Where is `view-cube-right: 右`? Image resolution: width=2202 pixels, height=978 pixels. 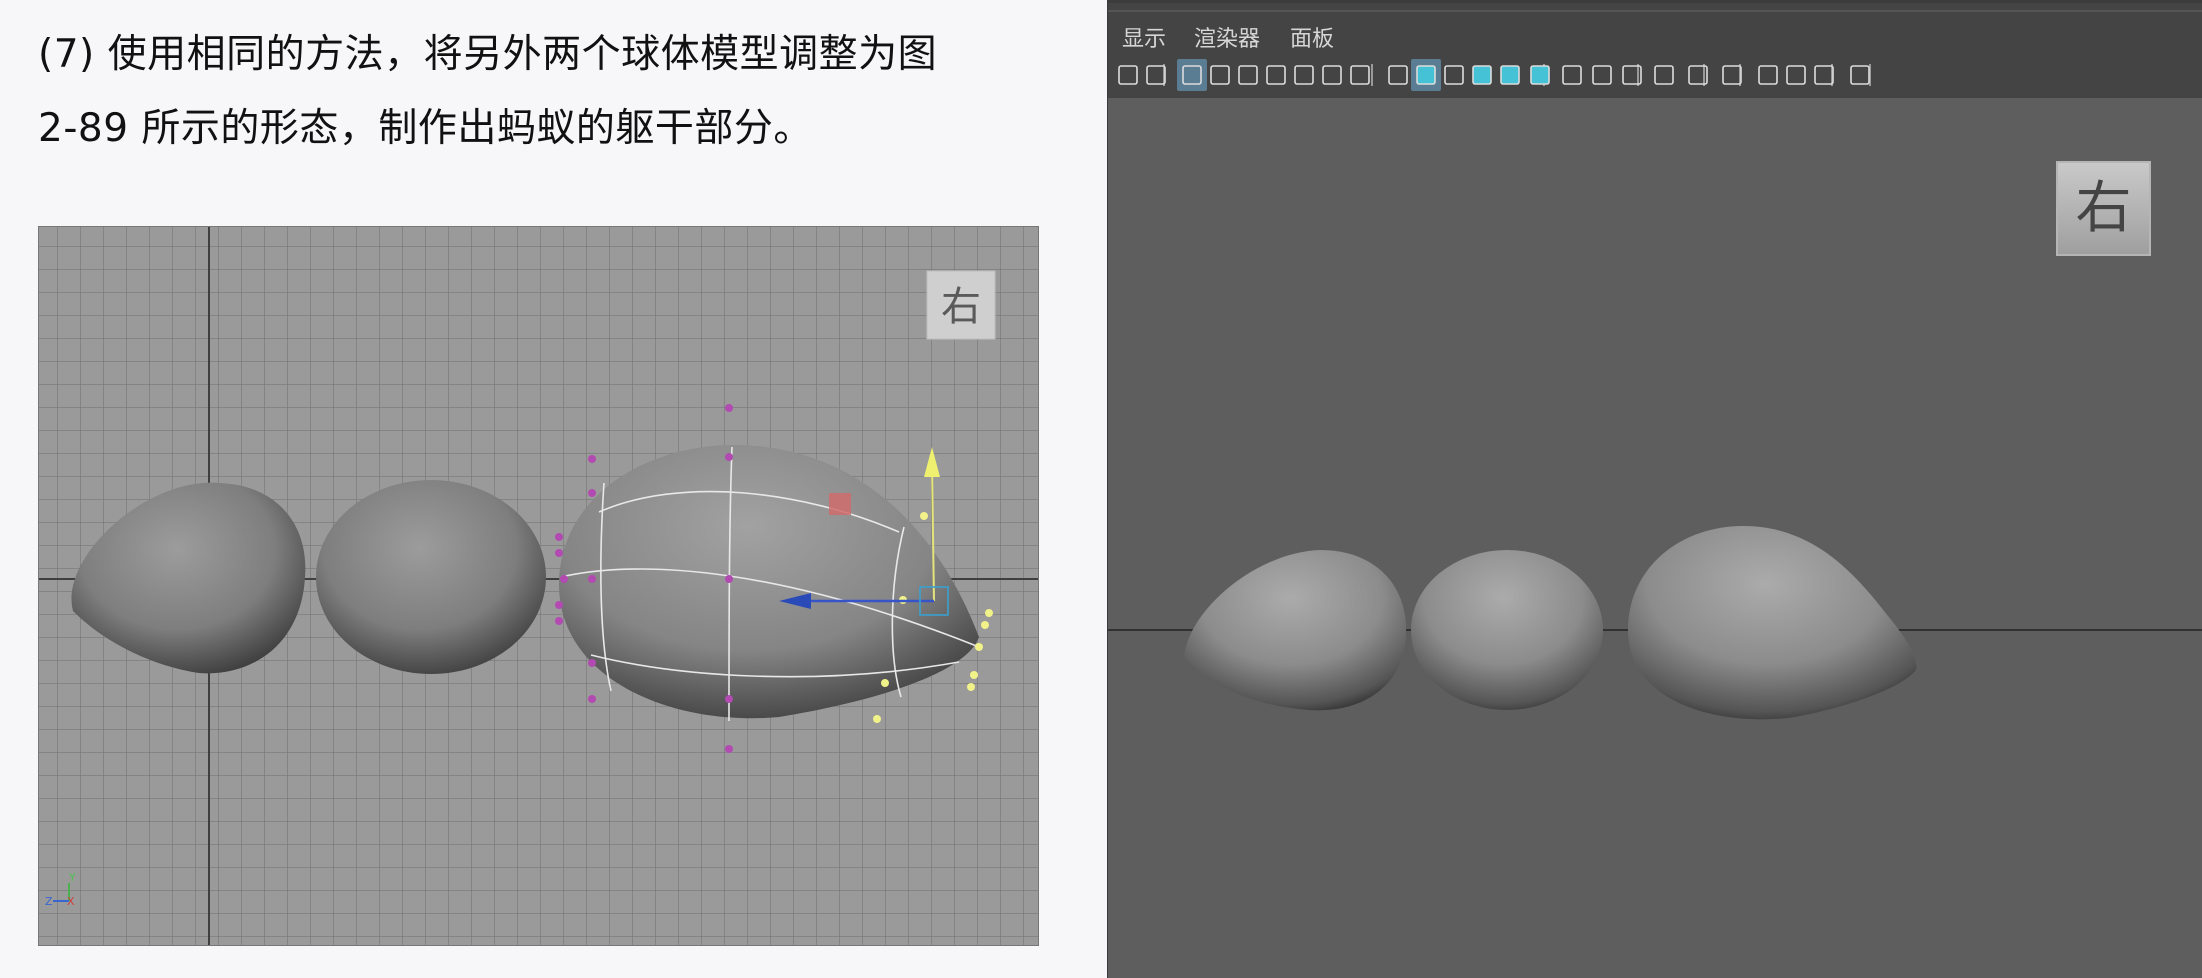 view-cube-right: 右 is located at coordinates (2103, 208).